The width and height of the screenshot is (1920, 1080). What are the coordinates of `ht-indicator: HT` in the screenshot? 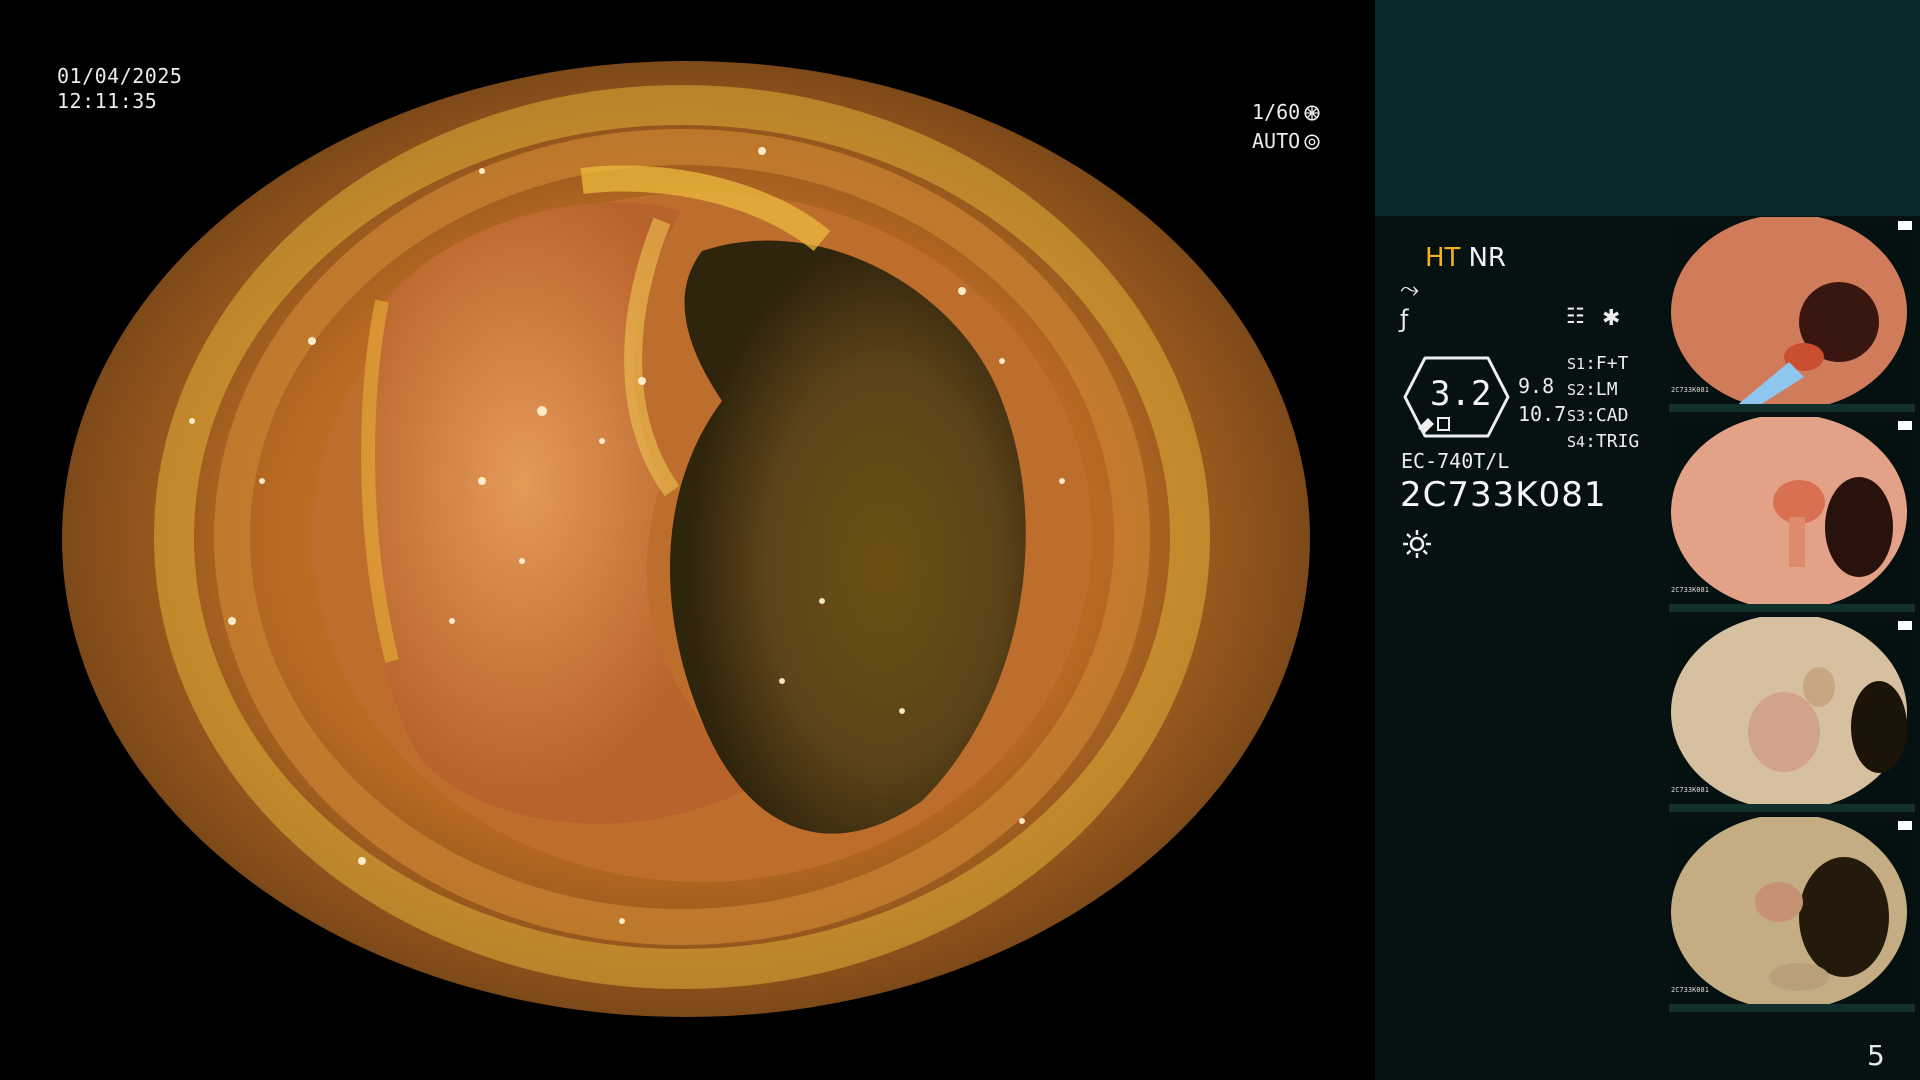 It's located at (1443, 258).